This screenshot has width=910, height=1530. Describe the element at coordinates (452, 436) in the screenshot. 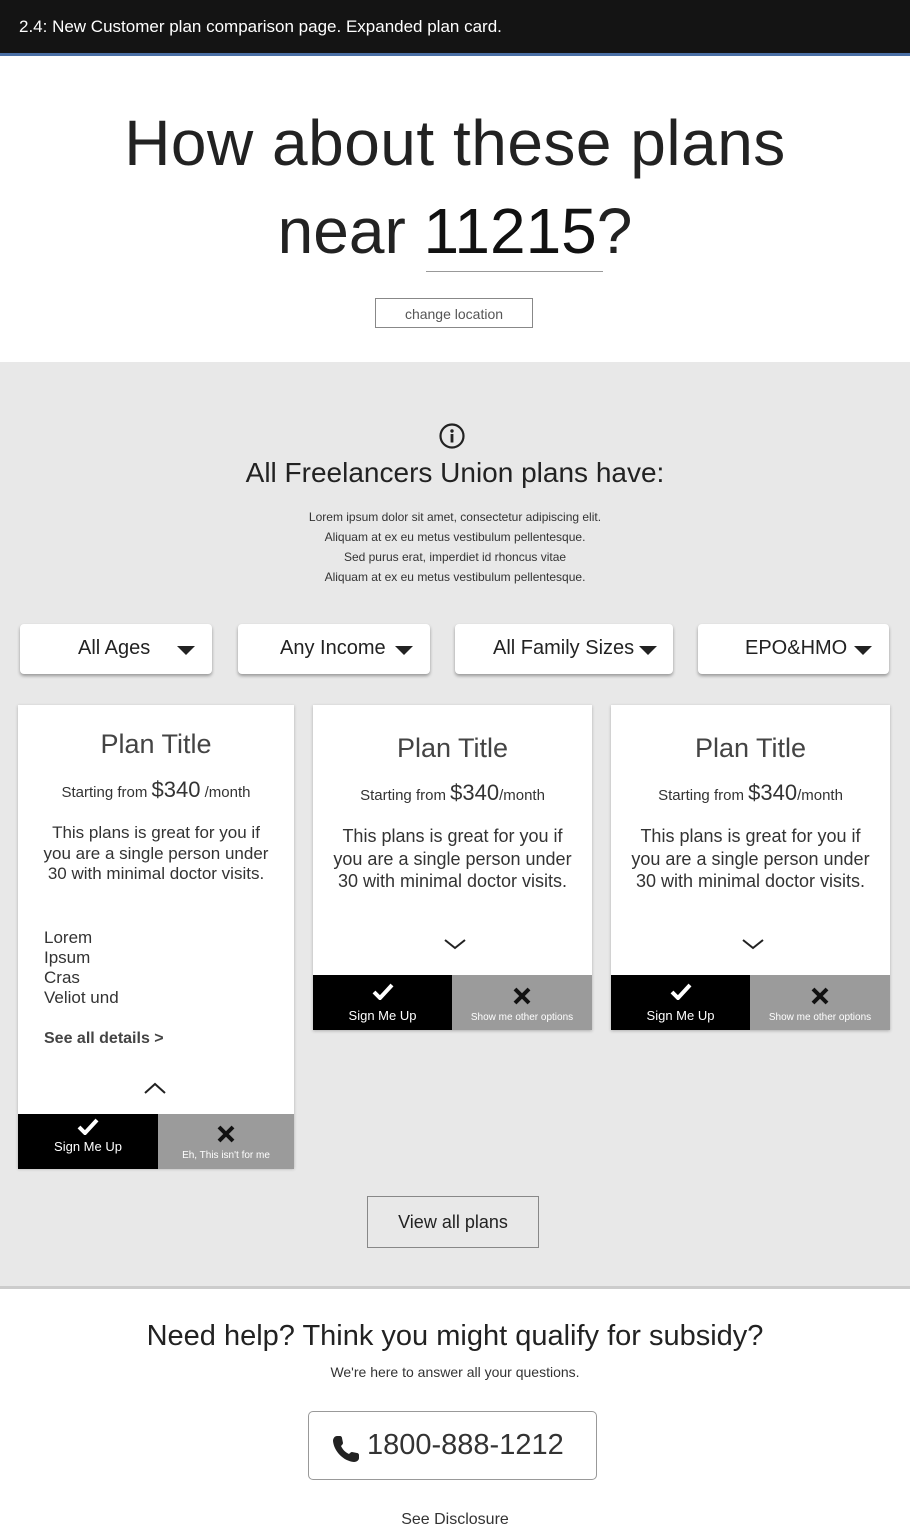

I see `info-icon` at that location.